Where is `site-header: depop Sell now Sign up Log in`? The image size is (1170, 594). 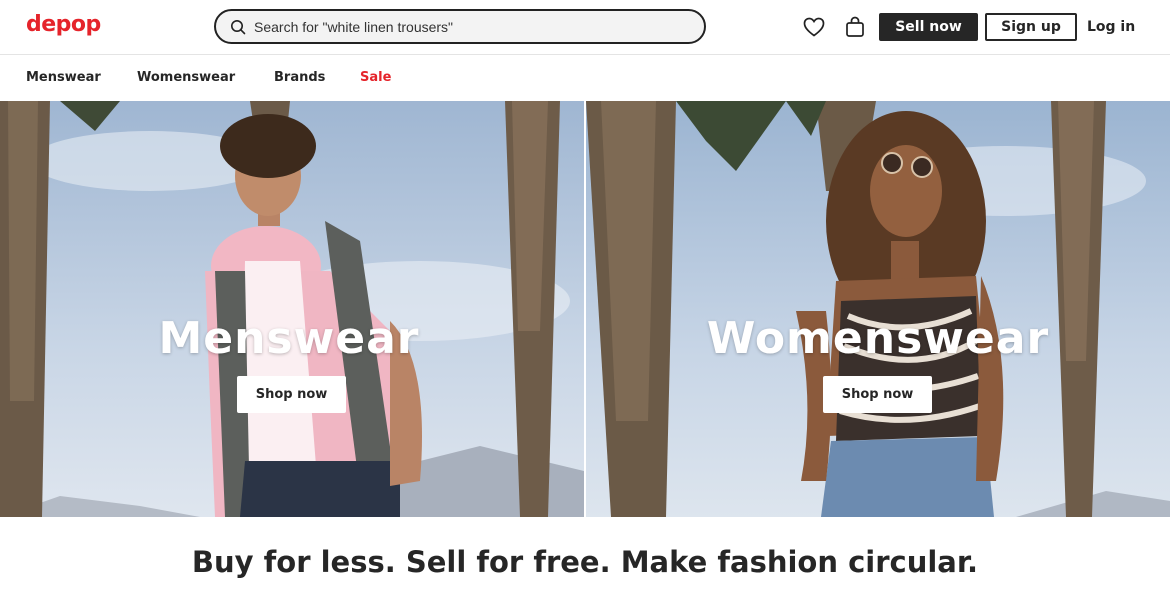 site-header: depop Sell now Sign up Log in is located at coordinates (585, 27).